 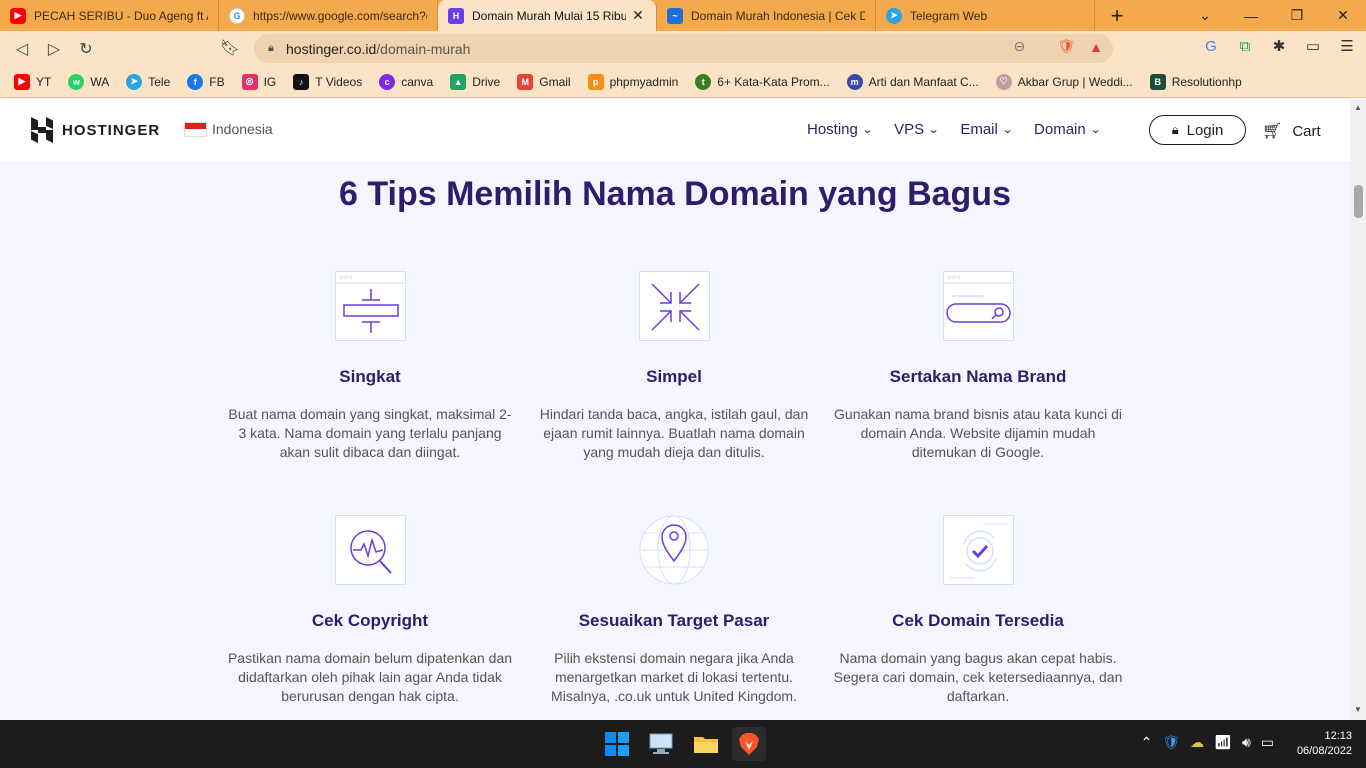 I want to click on clock-date: 06/08/2022, so click(x=1324, y=751).